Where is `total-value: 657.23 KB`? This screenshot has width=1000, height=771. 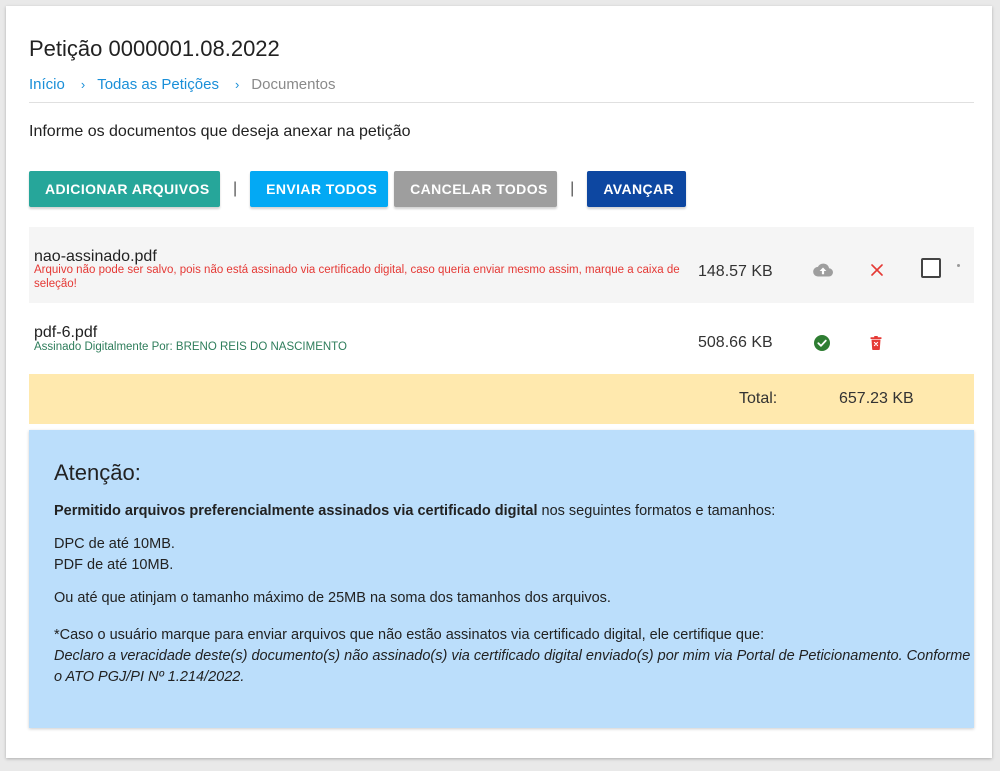
total-value: 657.23 KB is located at coordinates (876, 398).